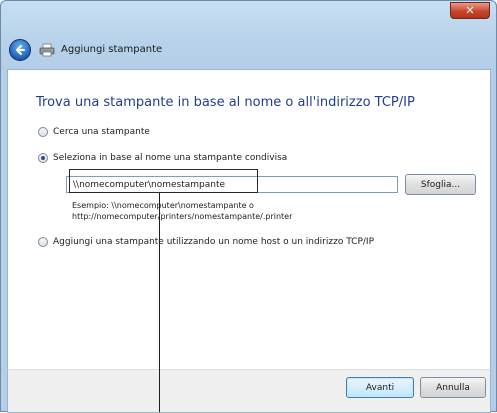 The image size is (497, 413). I want to click on option-search-printer-label: Cerca una stampante, so click(101, 132).